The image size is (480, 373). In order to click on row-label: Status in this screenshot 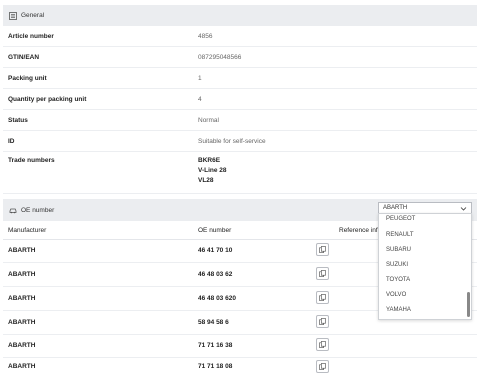, I will do `click(18, 120)`.